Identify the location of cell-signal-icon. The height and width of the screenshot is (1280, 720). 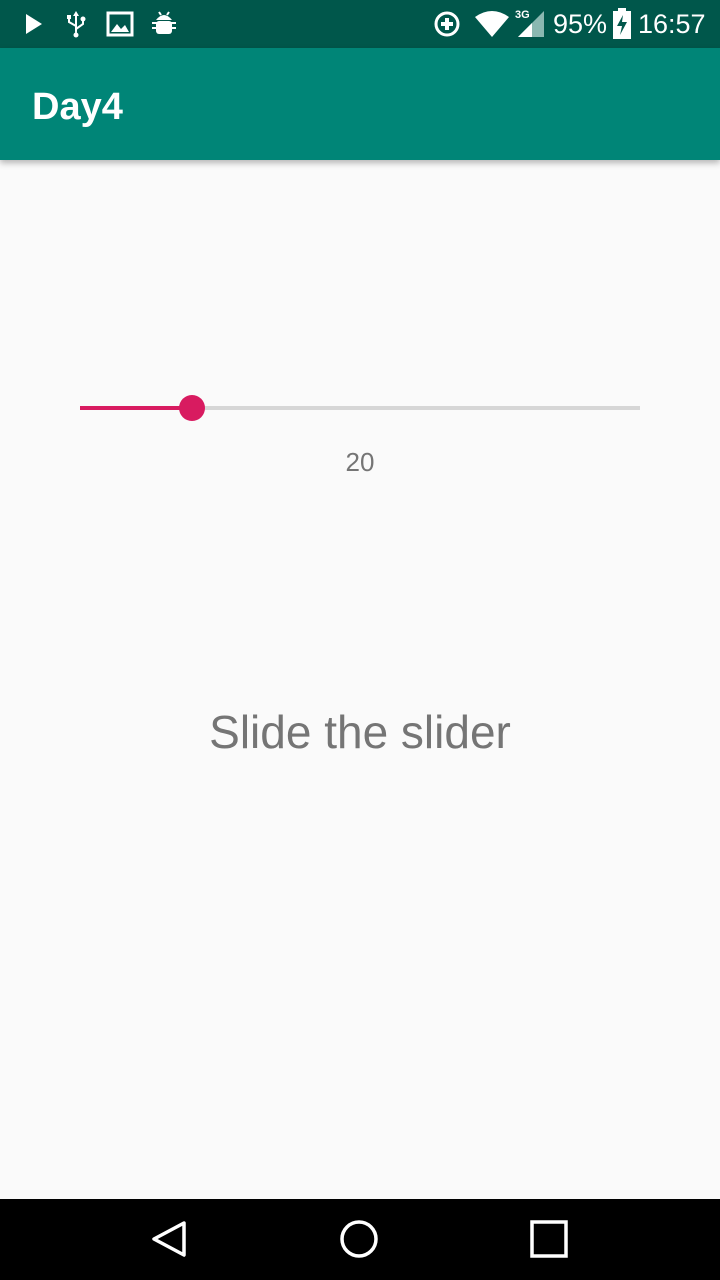
(531, 24).